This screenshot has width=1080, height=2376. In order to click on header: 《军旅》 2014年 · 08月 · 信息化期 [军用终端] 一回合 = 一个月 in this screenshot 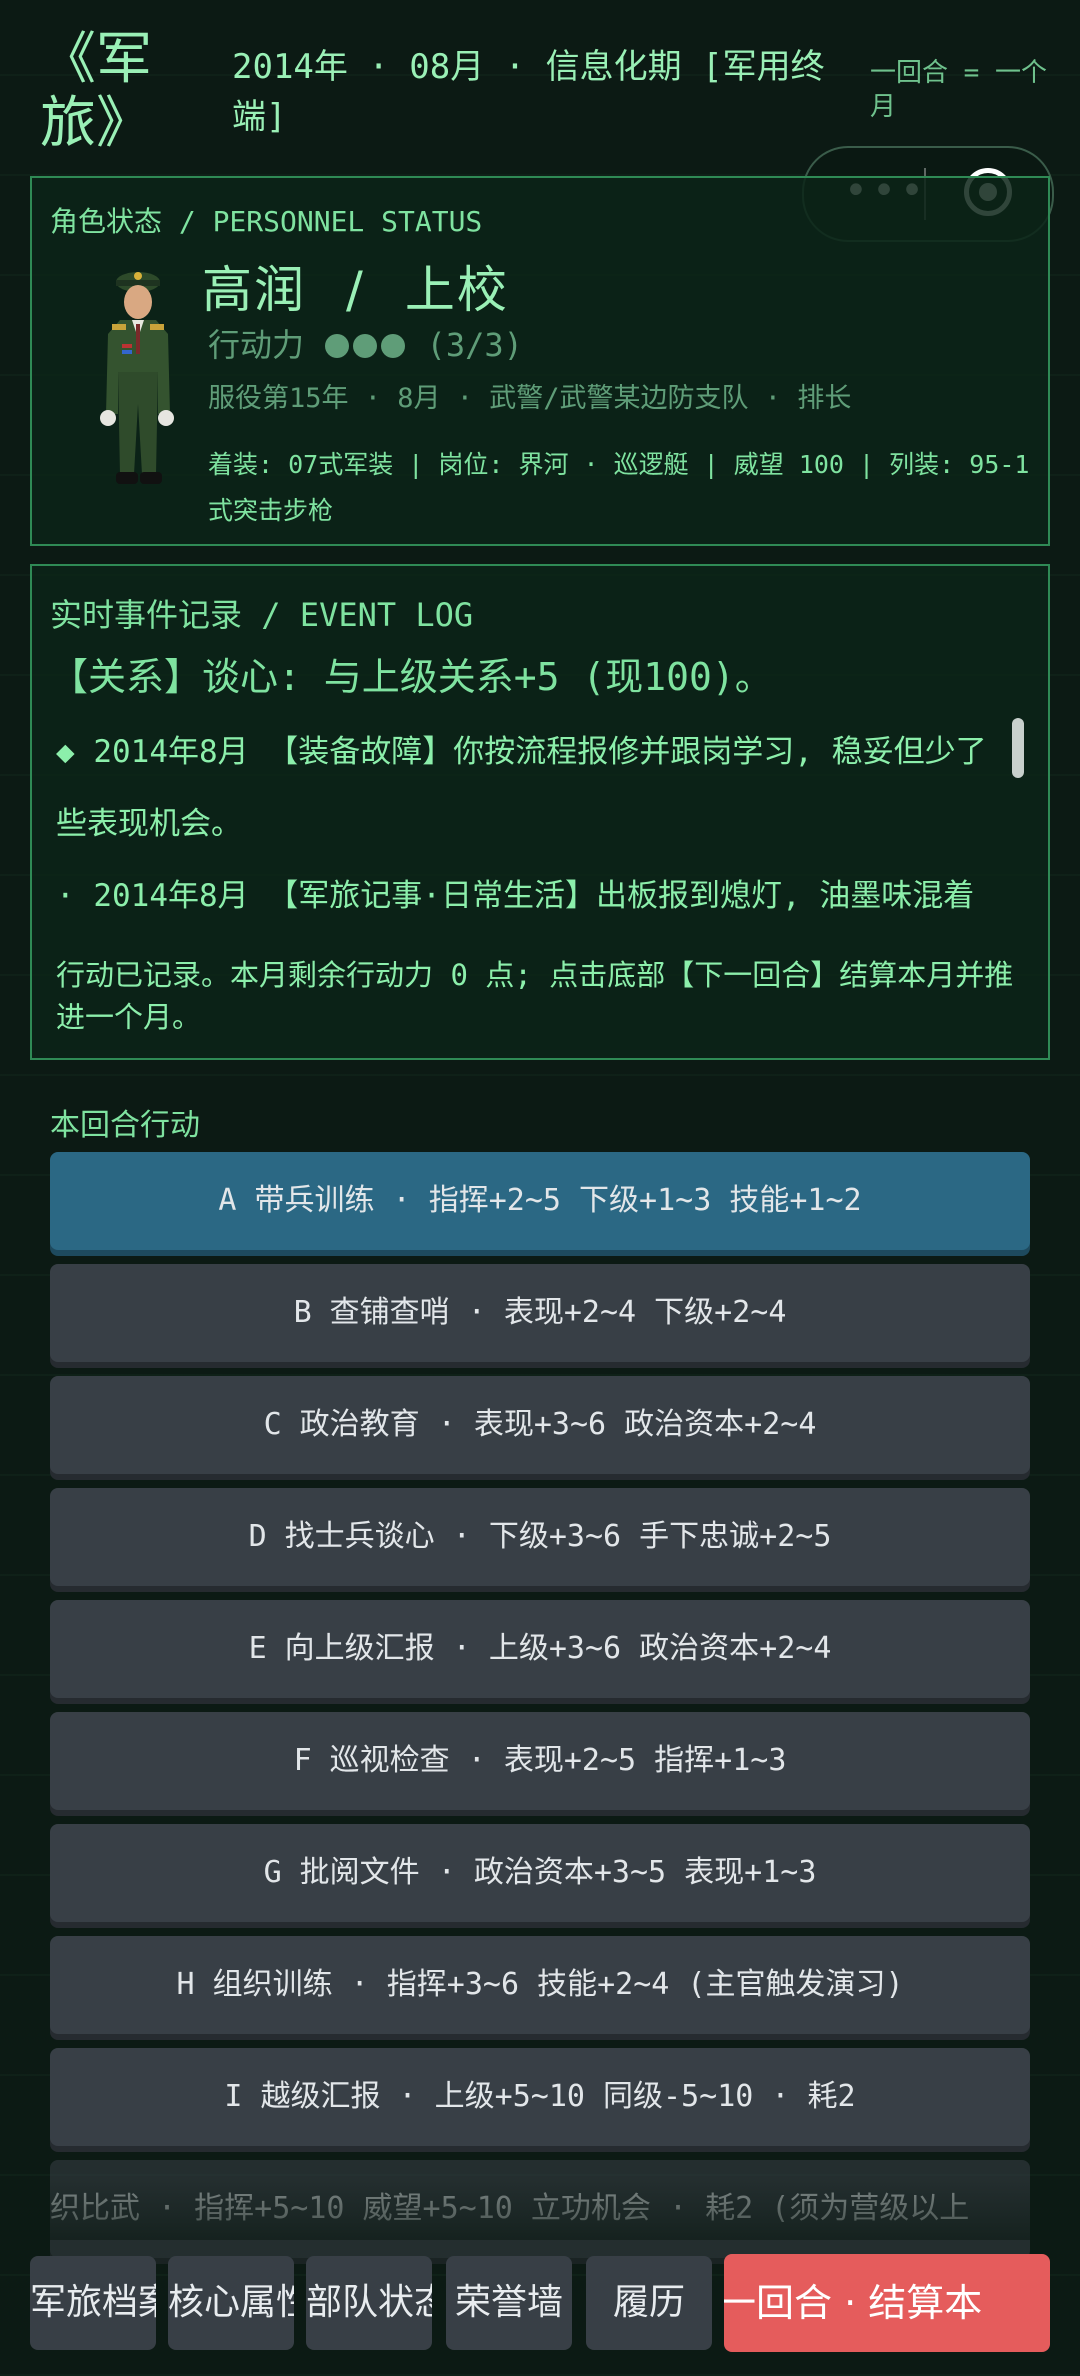, I will do `click(540, 80)`.